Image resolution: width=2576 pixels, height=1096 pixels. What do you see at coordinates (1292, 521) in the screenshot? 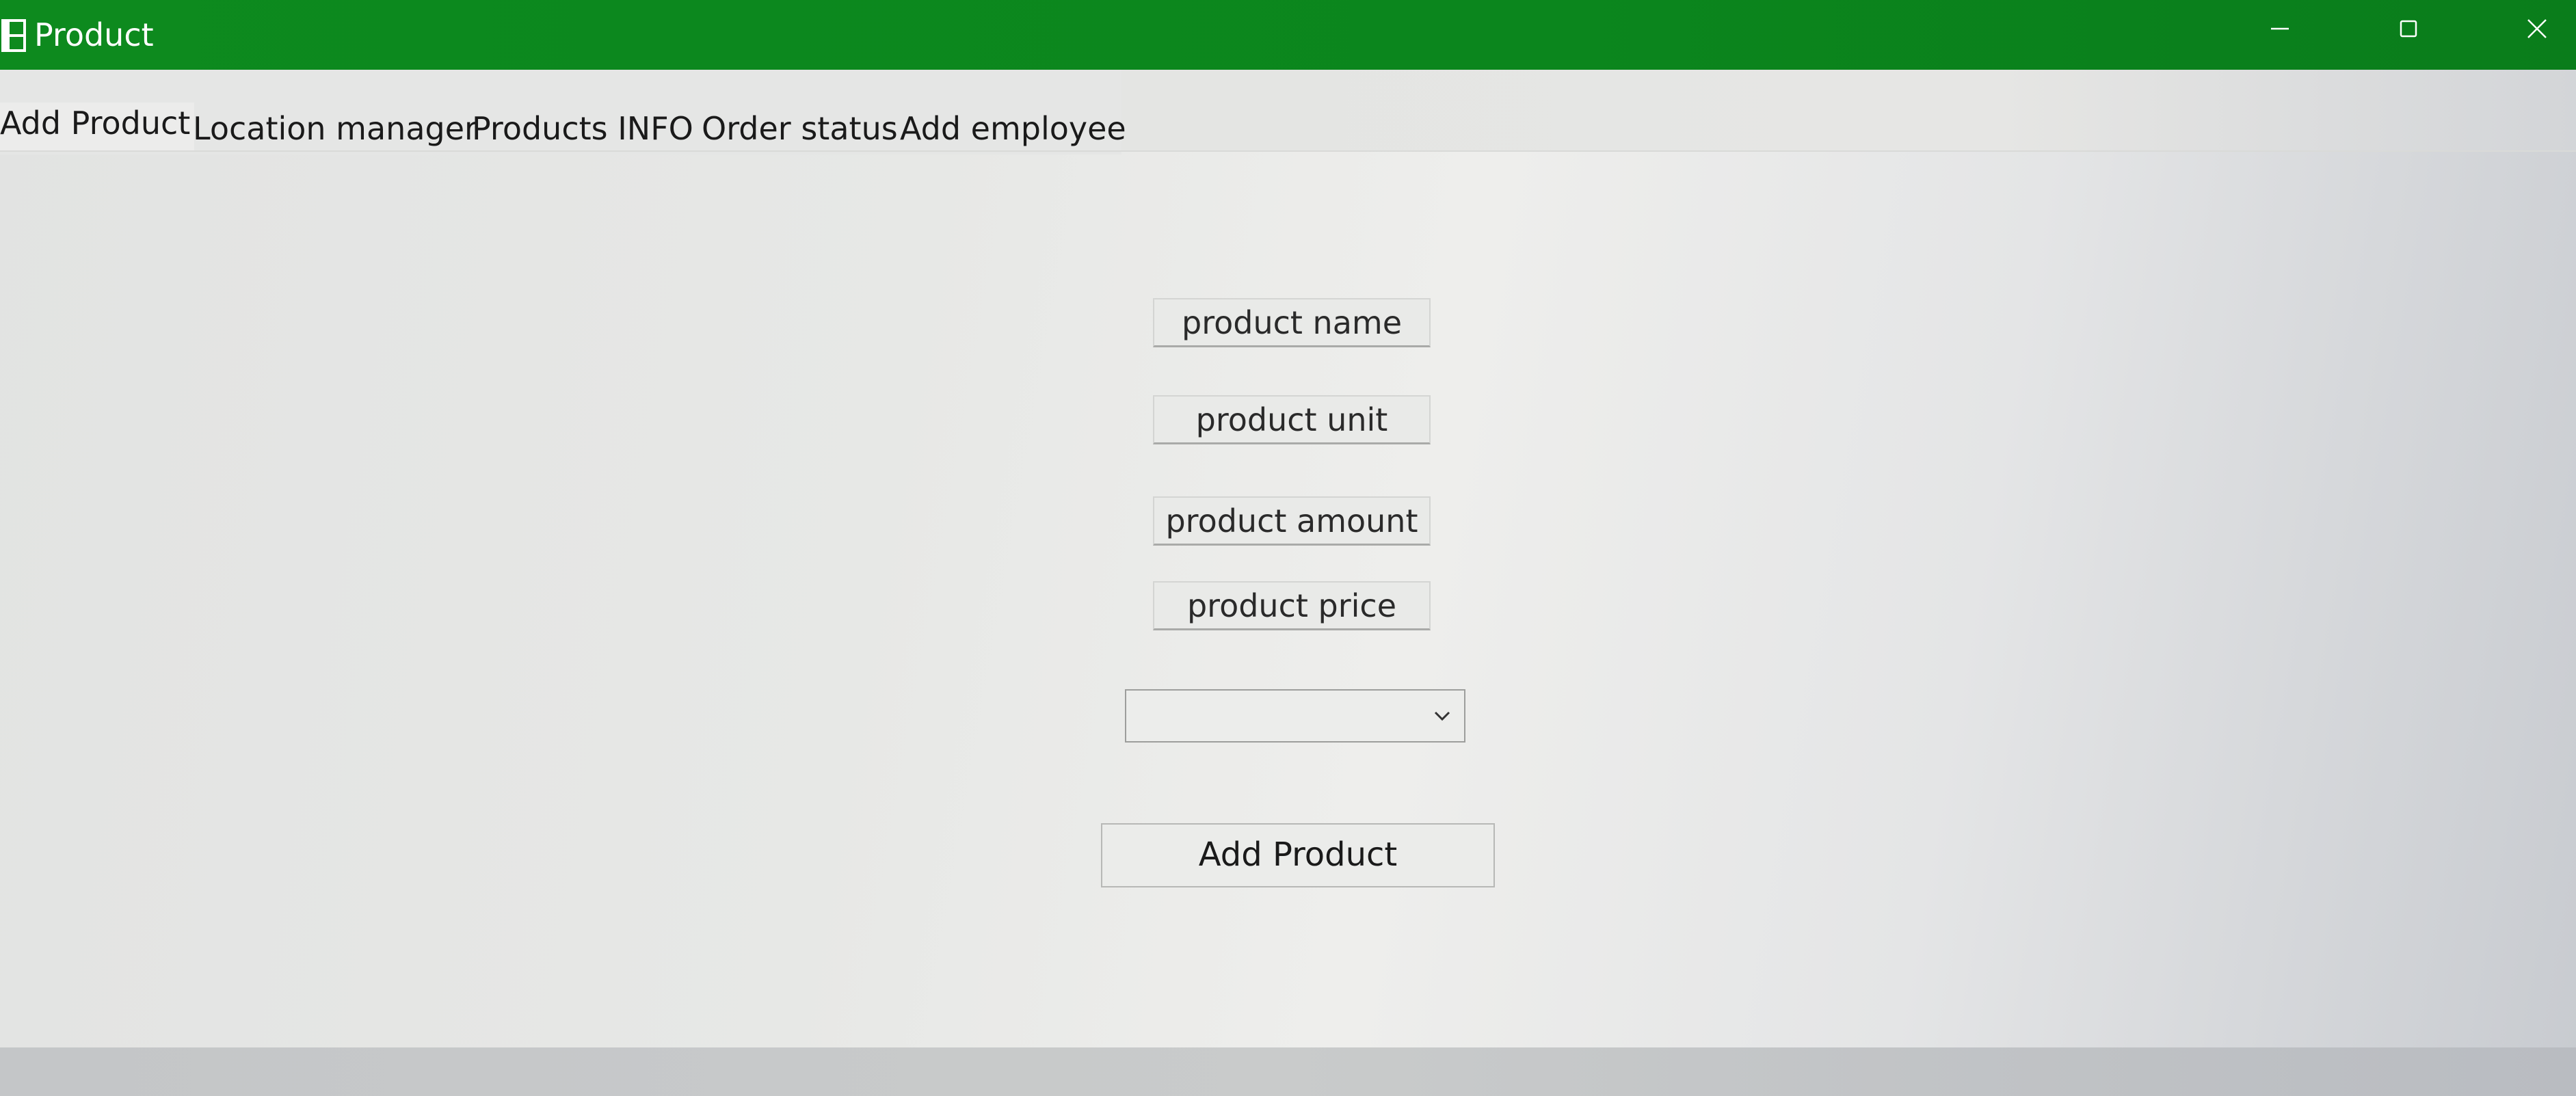
I see `product-amount-label: product amount` at bounding box center [1292, 521].